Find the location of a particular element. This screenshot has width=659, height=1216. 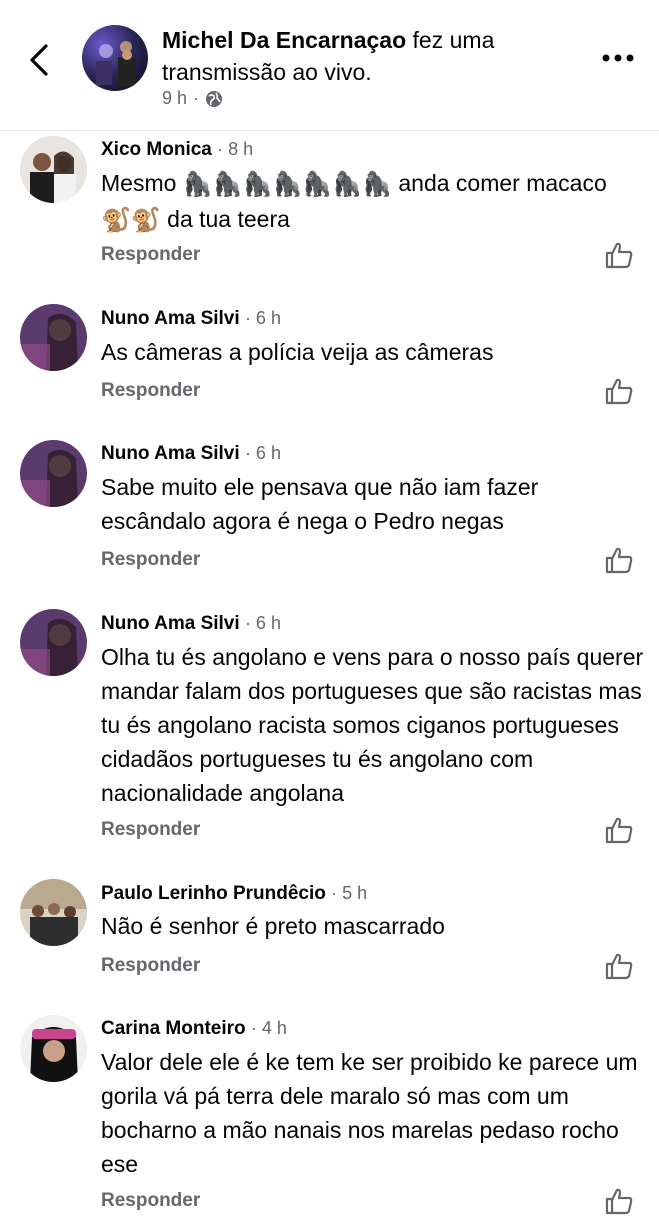

comment-time: · 8 h is located at coordinates (235, 149).